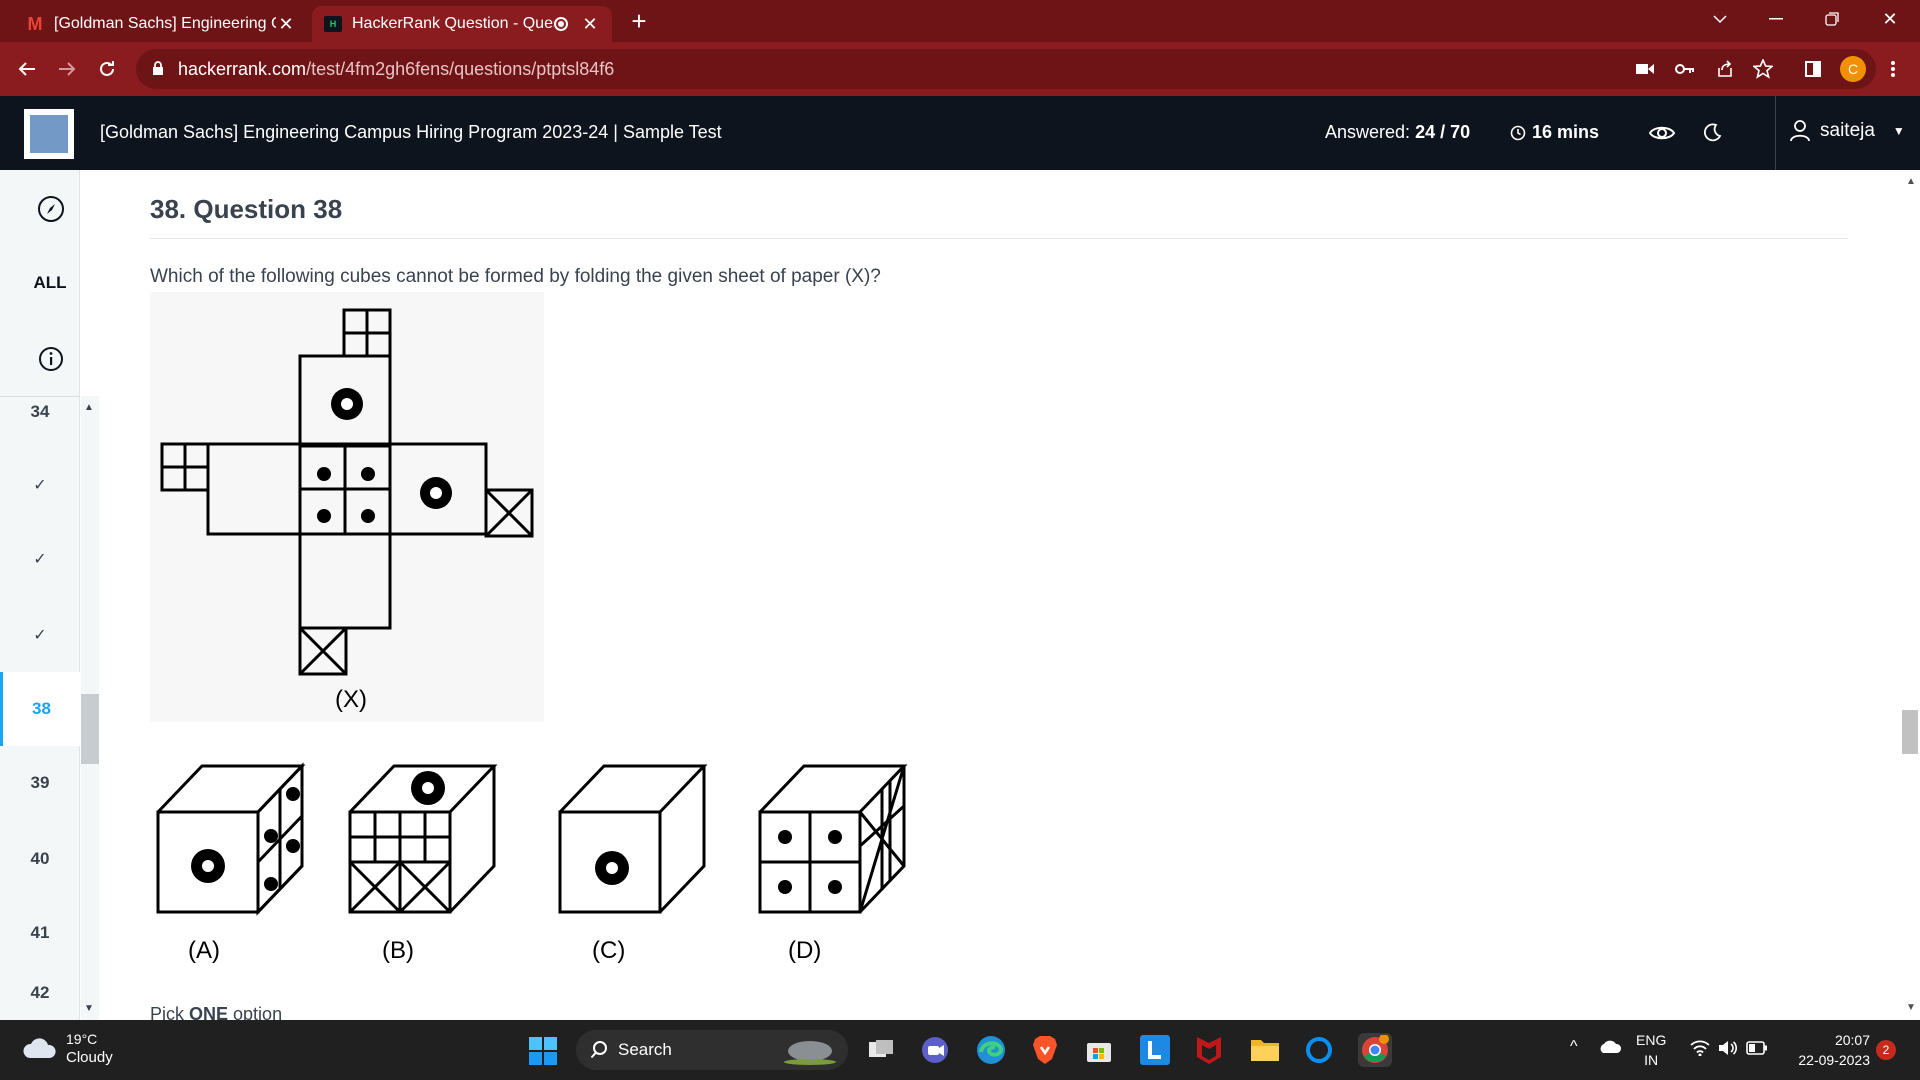  Describe the element at coordinates (89, 1057) in the screenshot. I see `weather-condition: Cloudy` at that location.